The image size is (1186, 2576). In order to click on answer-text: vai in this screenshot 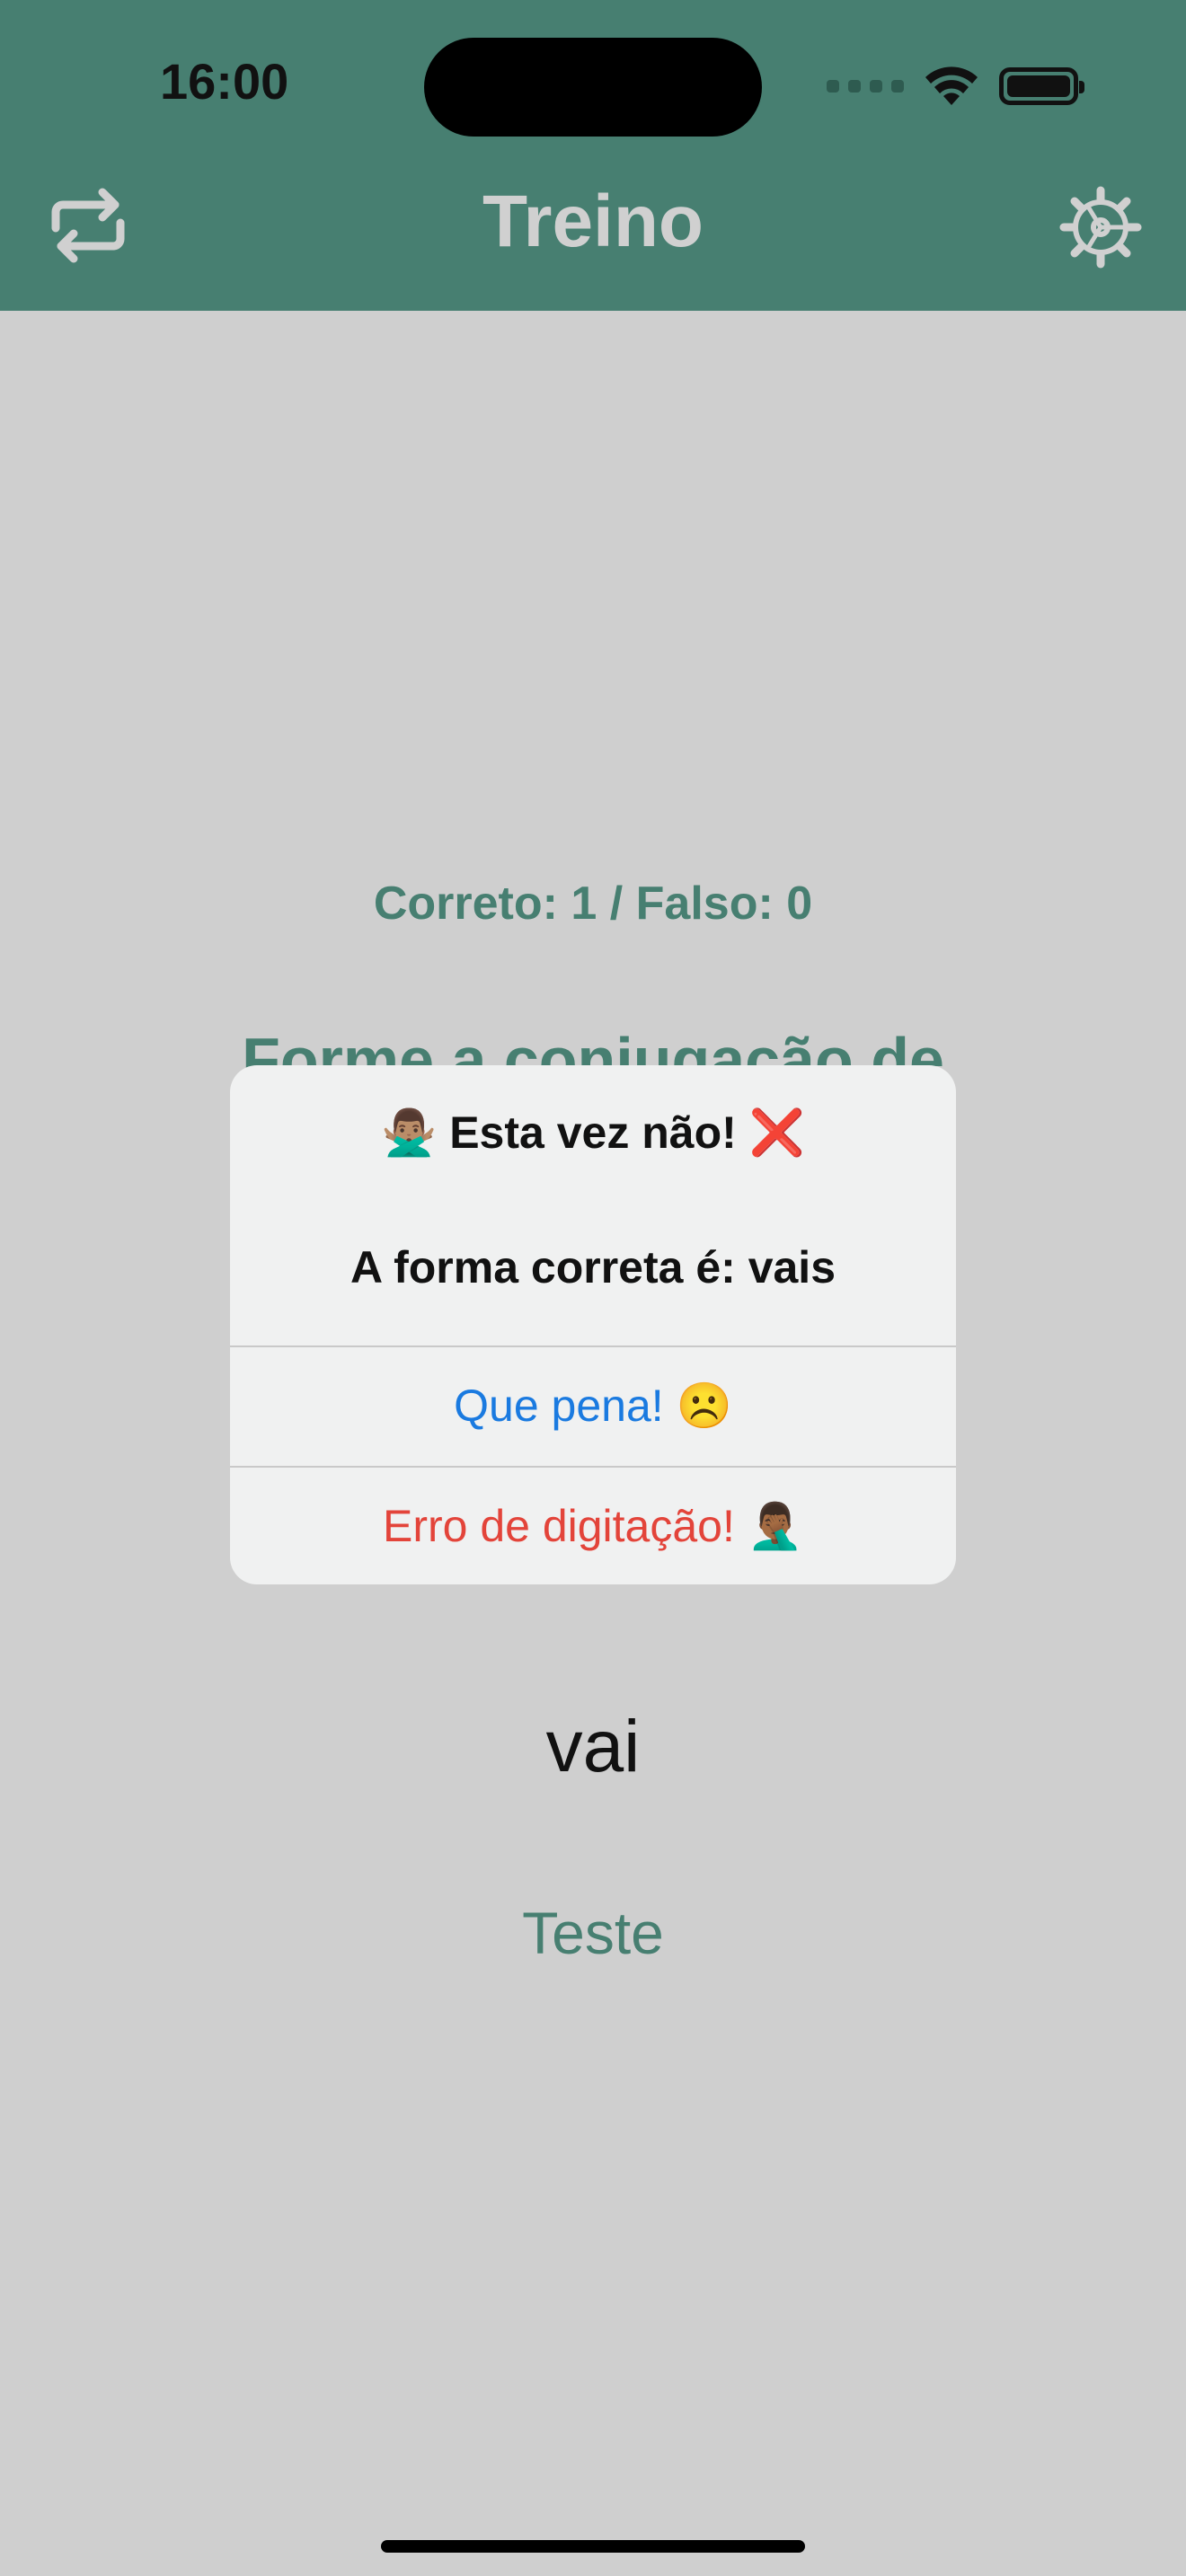, I will do `click(593, 1746)`.